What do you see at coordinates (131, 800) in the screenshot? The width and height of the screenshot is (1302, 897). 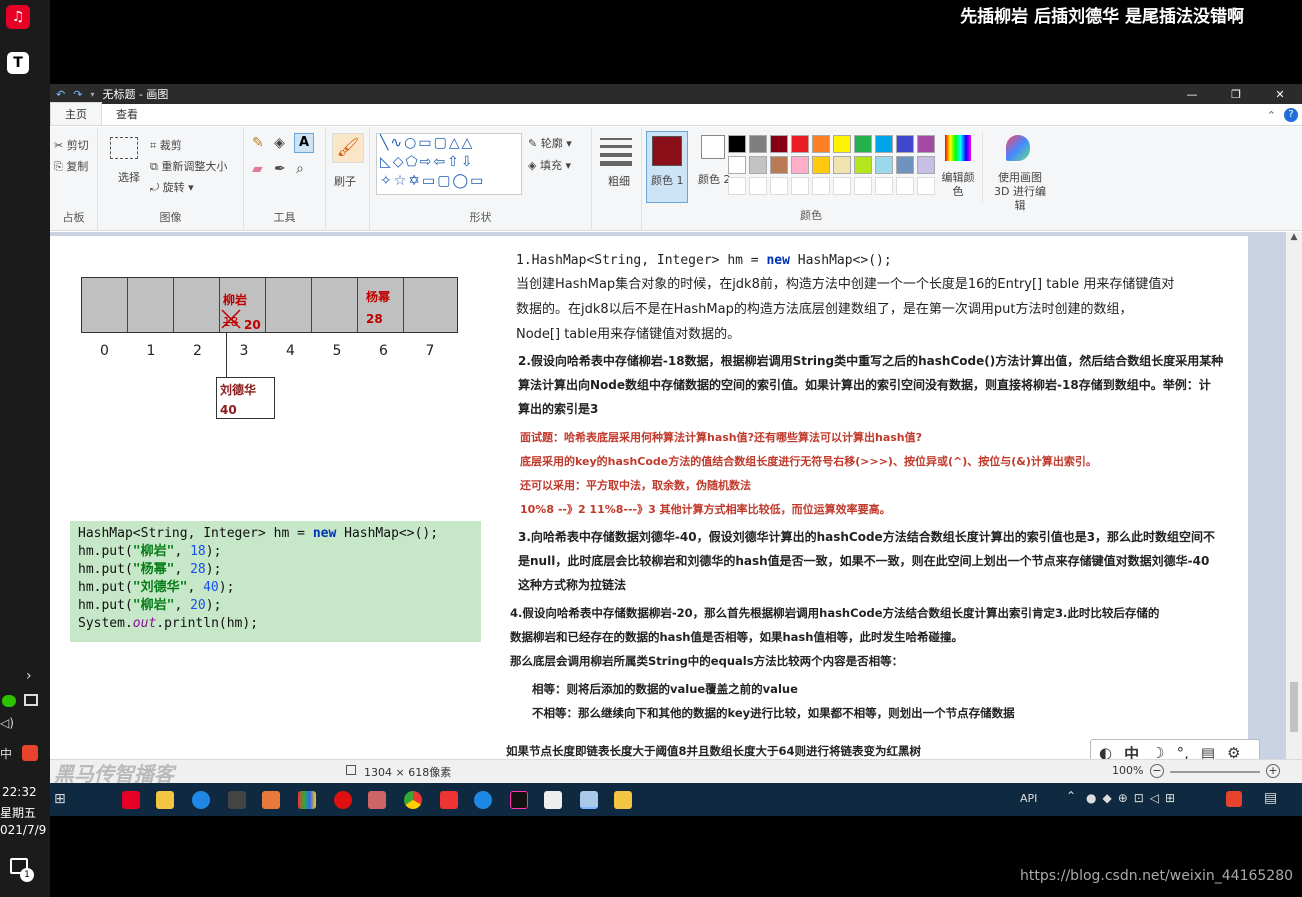 I see `netease-taskbar-icon` at bounding box center [131, 800].